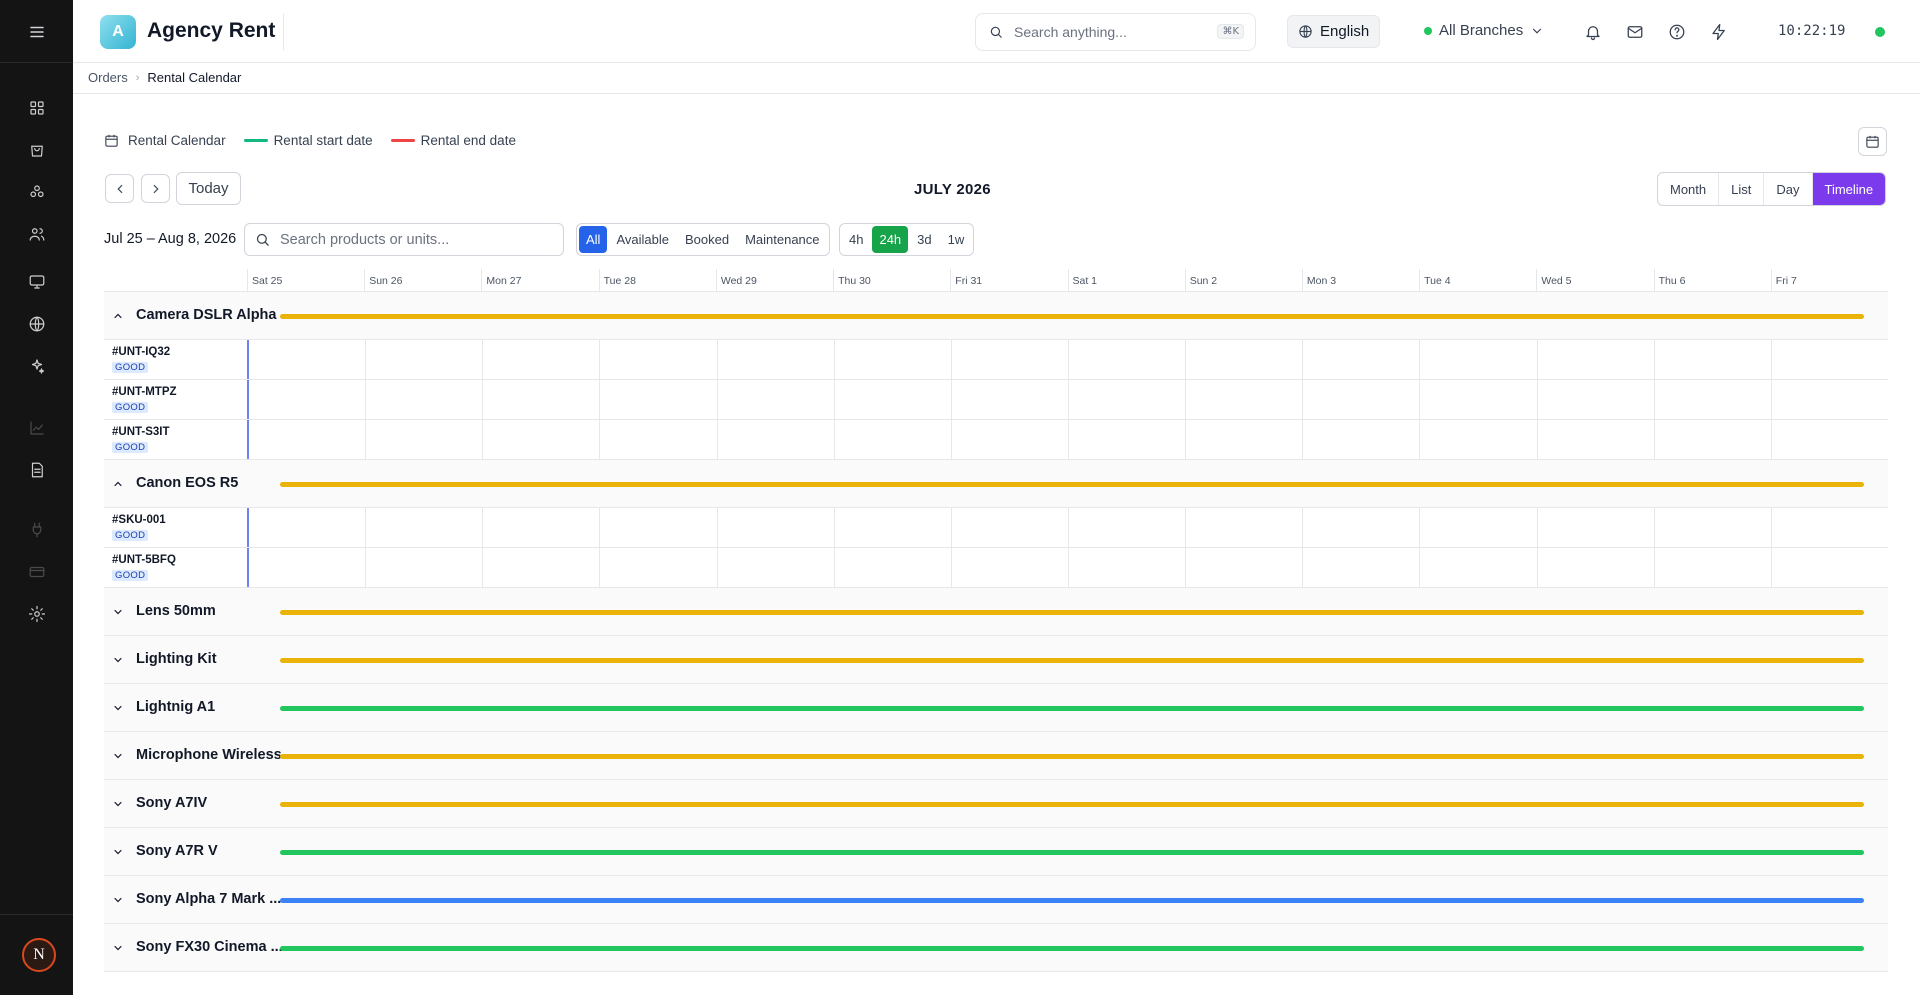 This screenshot has width=1920, height=995. Describe the element at coordinates (1635, 32) in the screenshot. I see `mail-icon` at that location.